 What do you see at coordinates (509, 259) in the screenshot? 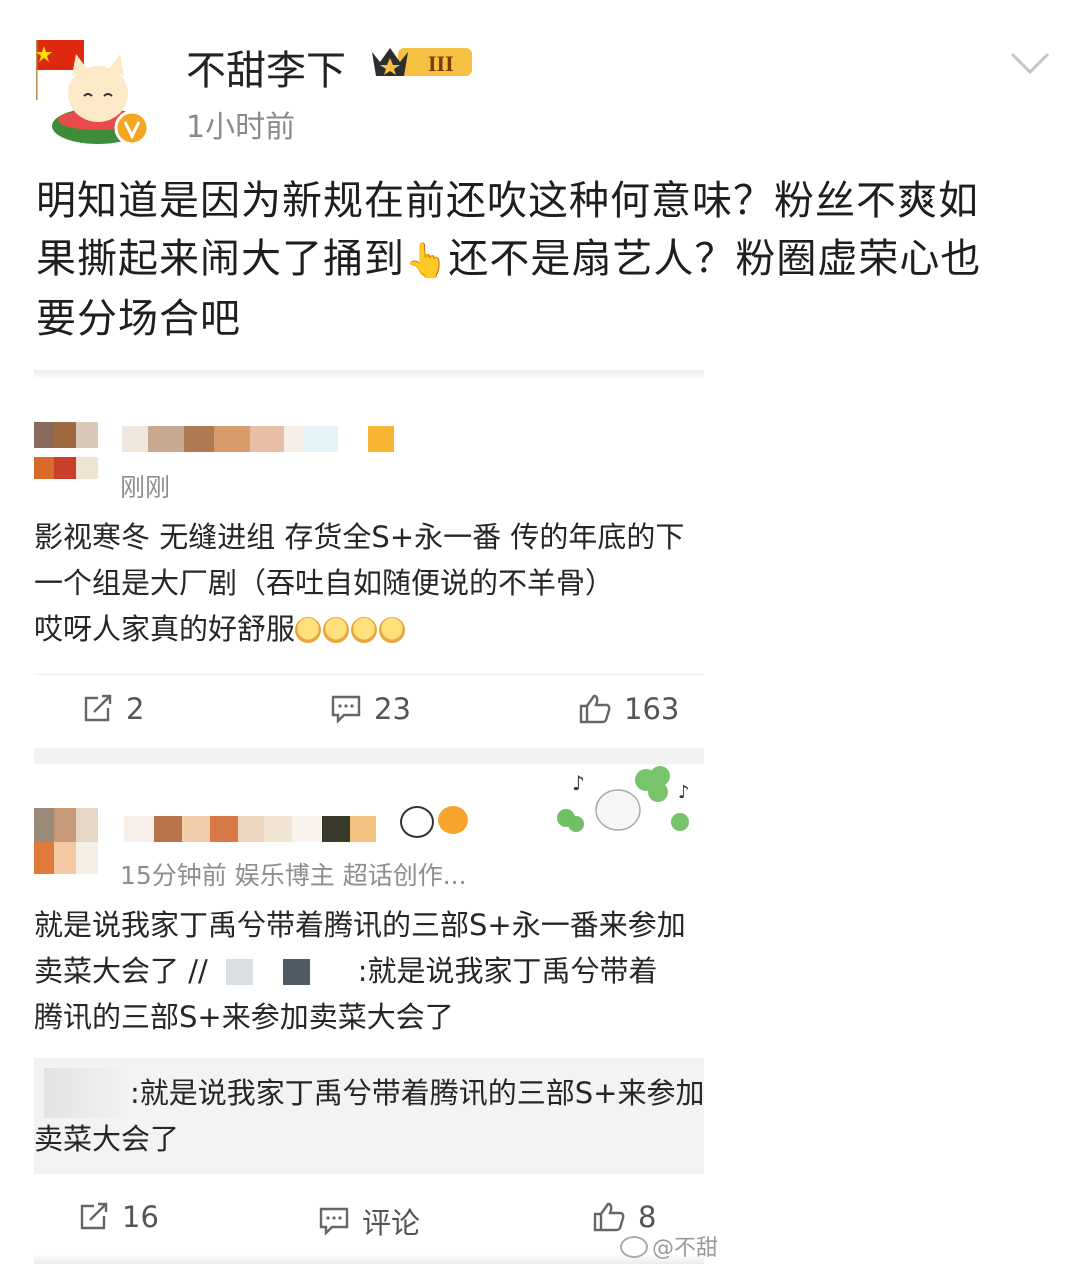
I see `post-body-line: 果撕起来闹大了捅到👆还不是扇艺人？粉圈虚荣心也` at bounding box center [509, 259].